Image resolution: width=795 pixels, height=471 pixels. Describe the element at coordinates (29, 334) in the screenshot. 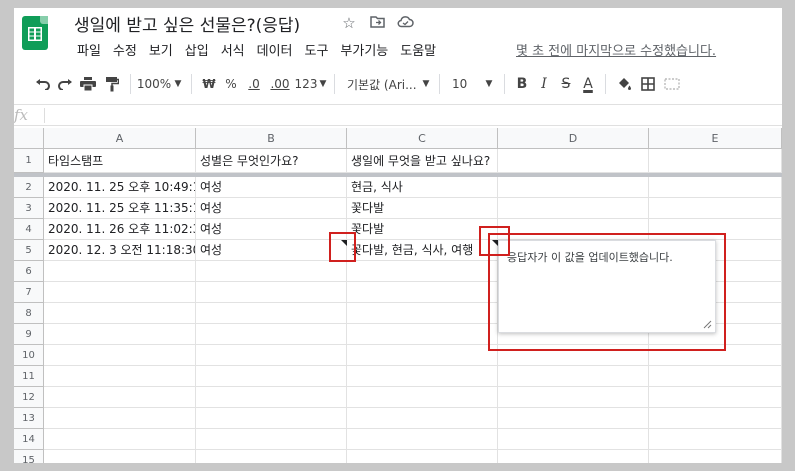

I see `row-header: 9` at that location.